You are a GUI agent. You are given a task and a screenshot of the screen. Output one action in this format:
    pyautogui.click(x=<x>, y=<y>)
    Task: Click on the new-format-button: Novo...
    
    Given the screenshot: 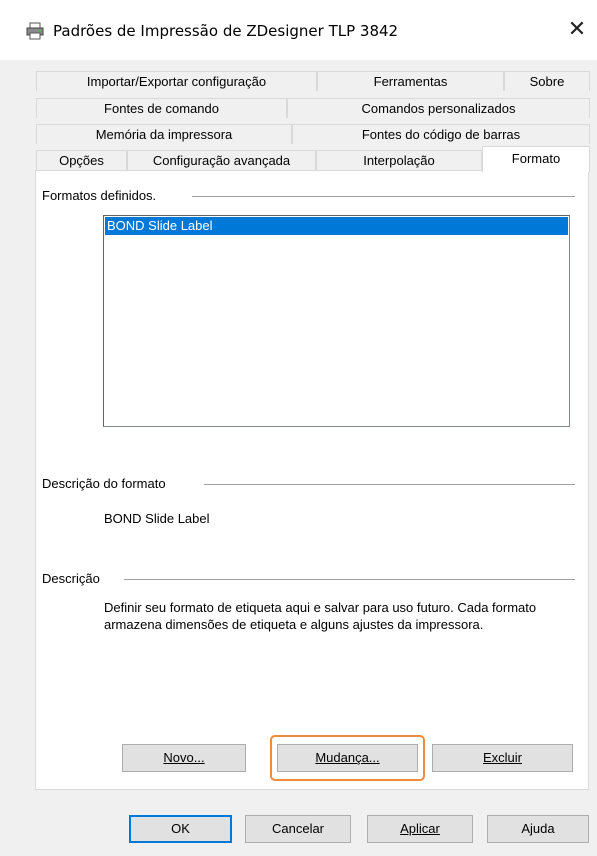 What is the action you would take?
    pyautogui.click(x=184, y=758)
    